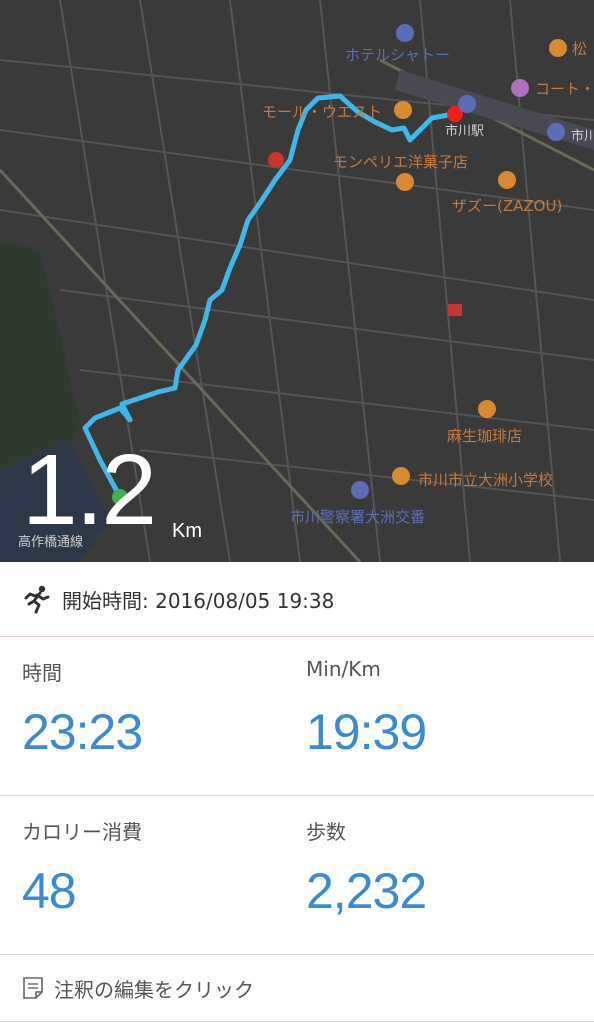 This screenshot has width=594, height=1024. What do you see at coordinates (358, 517) in the screenshot?
I see `map-label-police: 市川警察署大洲交番` at bounding box center [358, 517].